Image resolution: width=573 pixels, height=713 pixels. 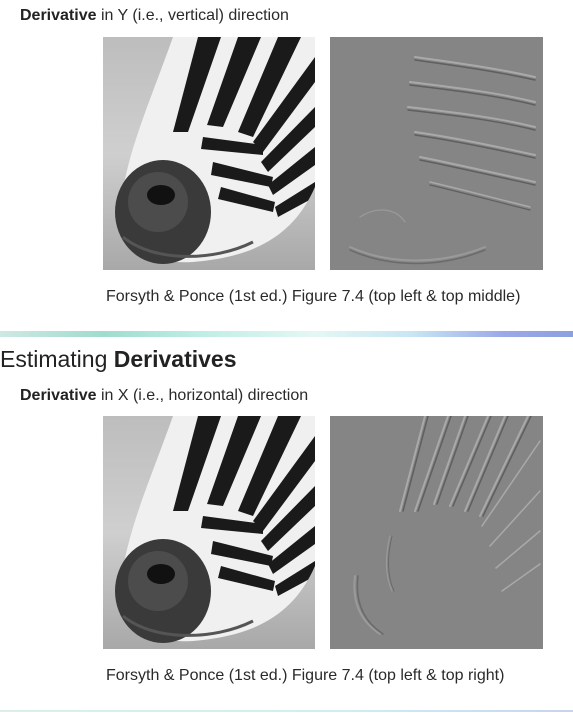 I want to click on slide-divider, so click(x=286, y=334).